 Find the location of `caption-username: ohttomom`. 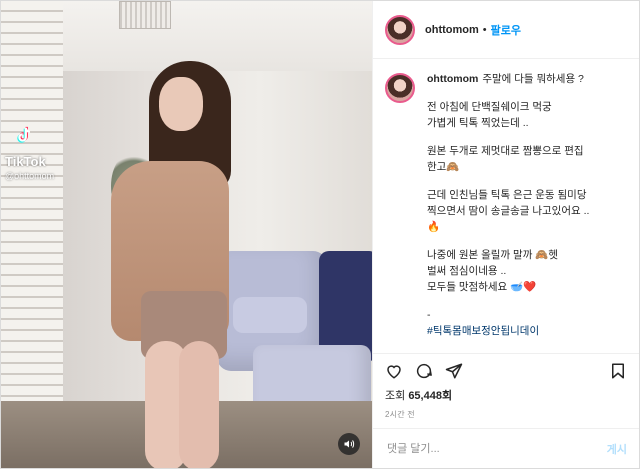

caption-username: ohttomom is located at coordinates (452, 79).